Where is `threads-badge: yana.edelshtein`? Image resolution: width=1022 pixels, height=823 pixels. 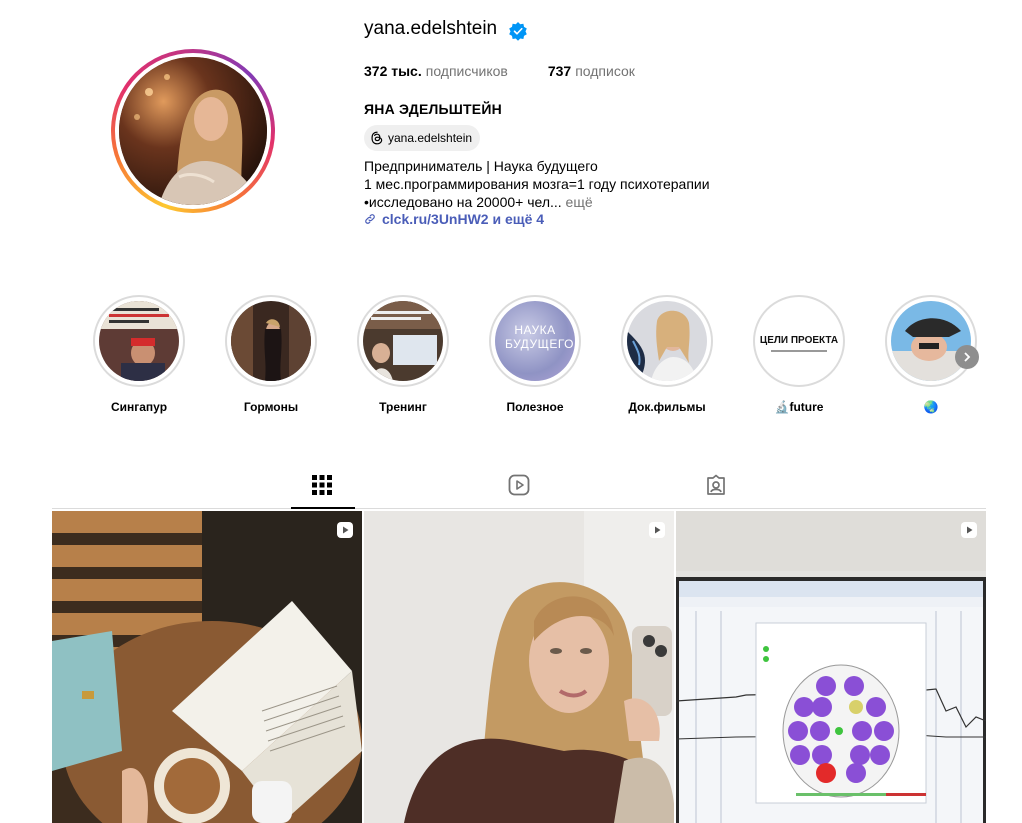 threads-badge: yana.edelshtein is located at coordinates (422, 138).